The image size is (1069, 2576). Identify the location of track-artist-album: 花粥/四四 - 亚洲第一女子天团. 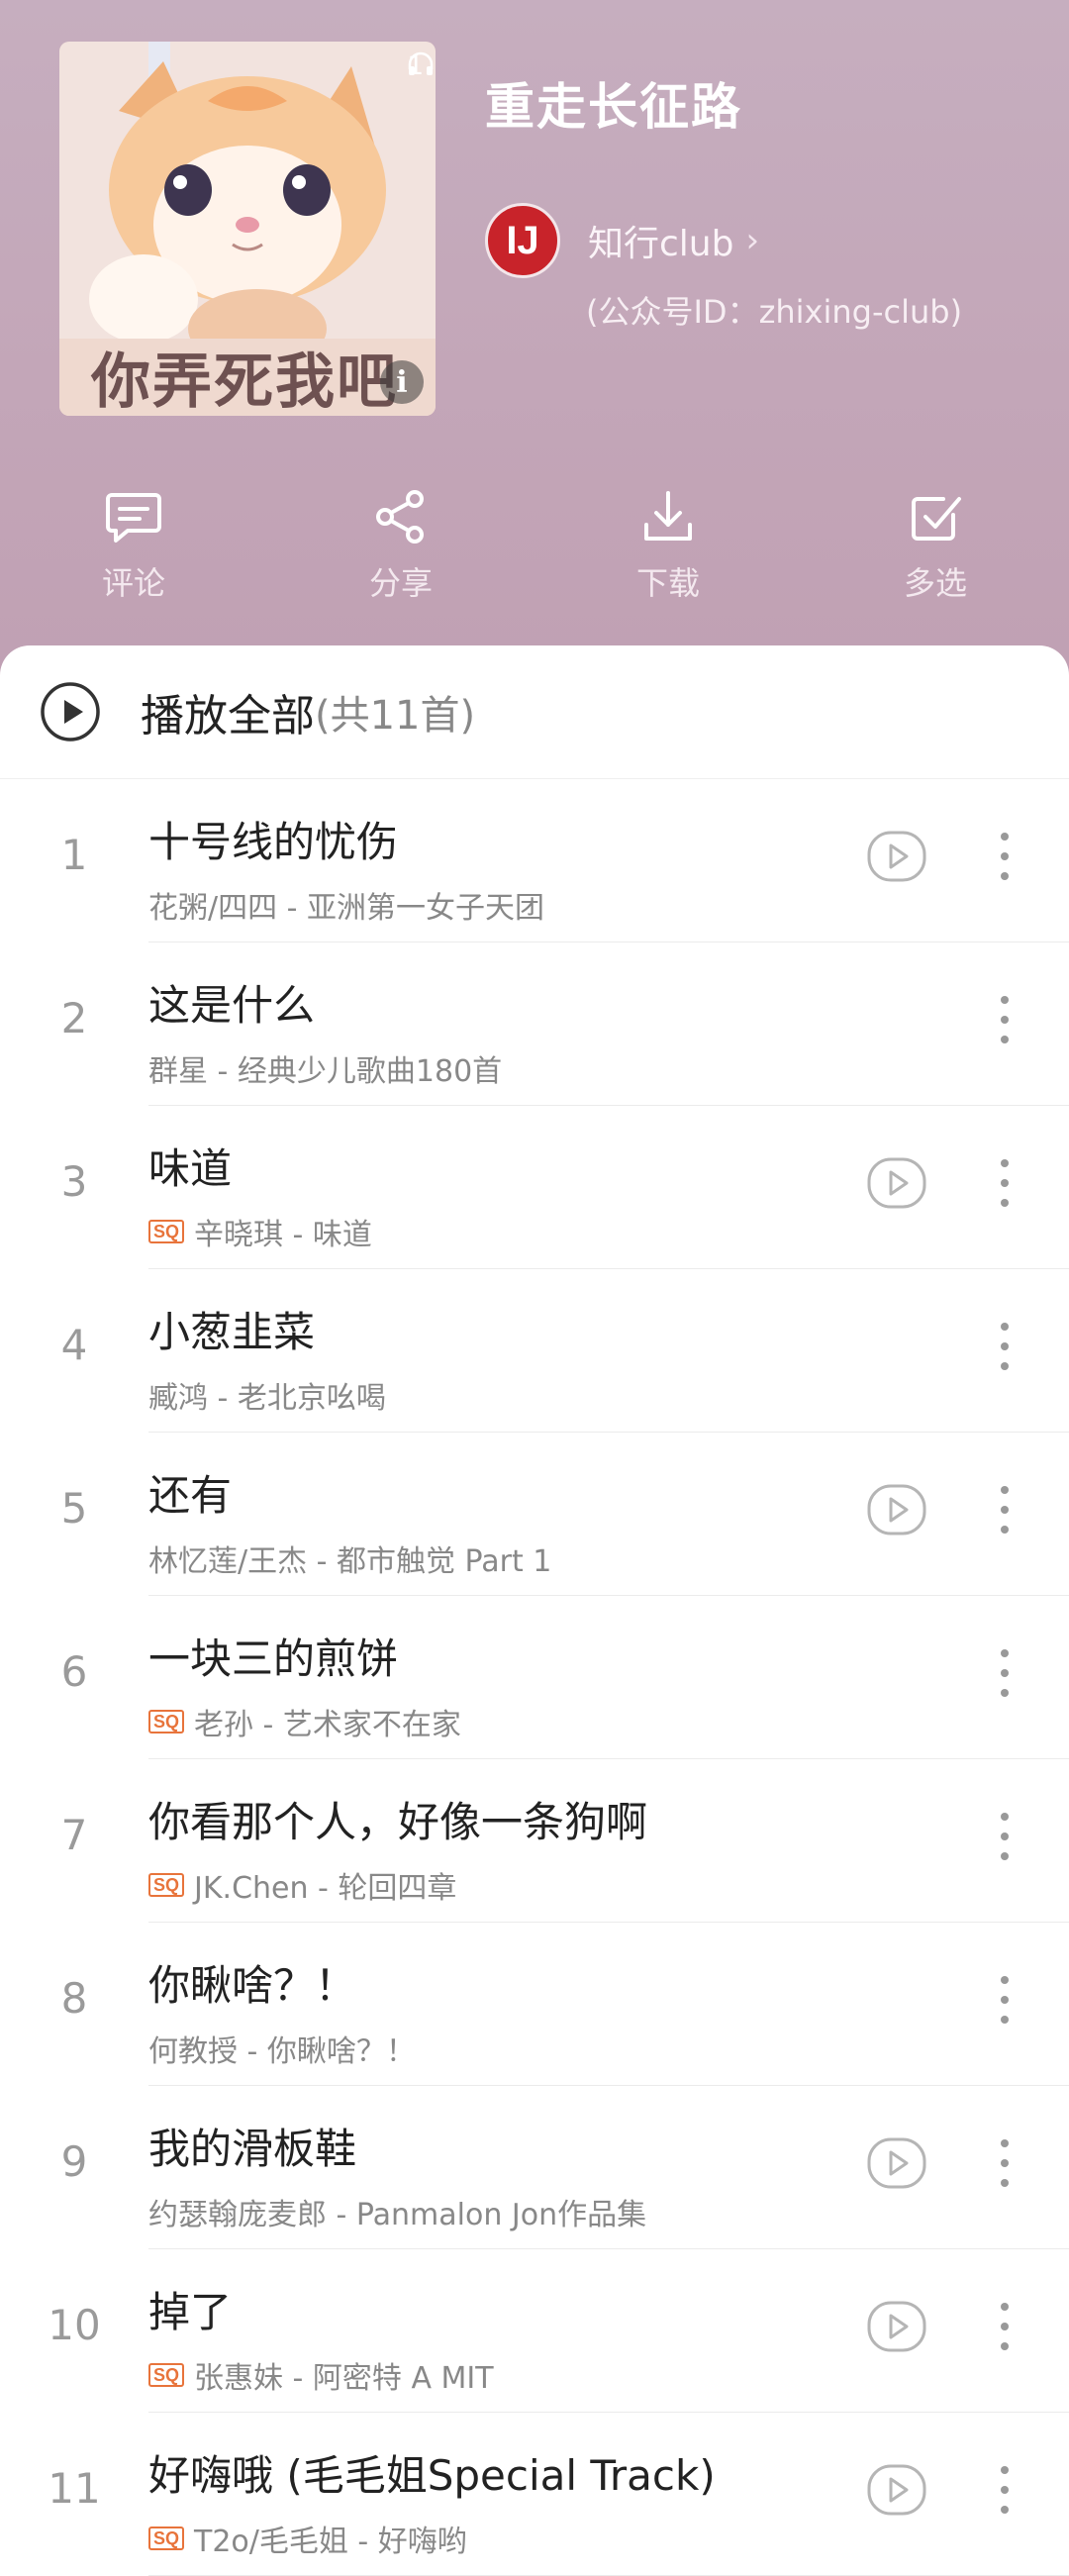
(346, 909).